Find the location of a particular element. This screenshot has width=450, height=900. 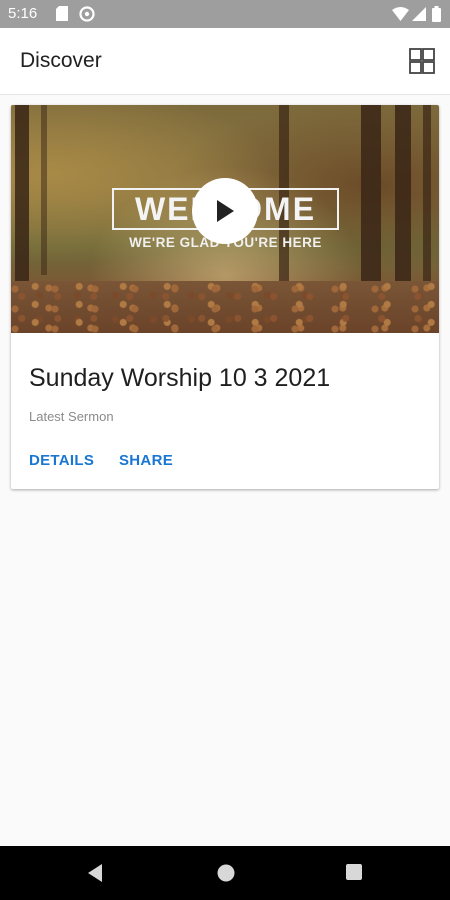

sd-card-icon is located at coordinates (62, 16).